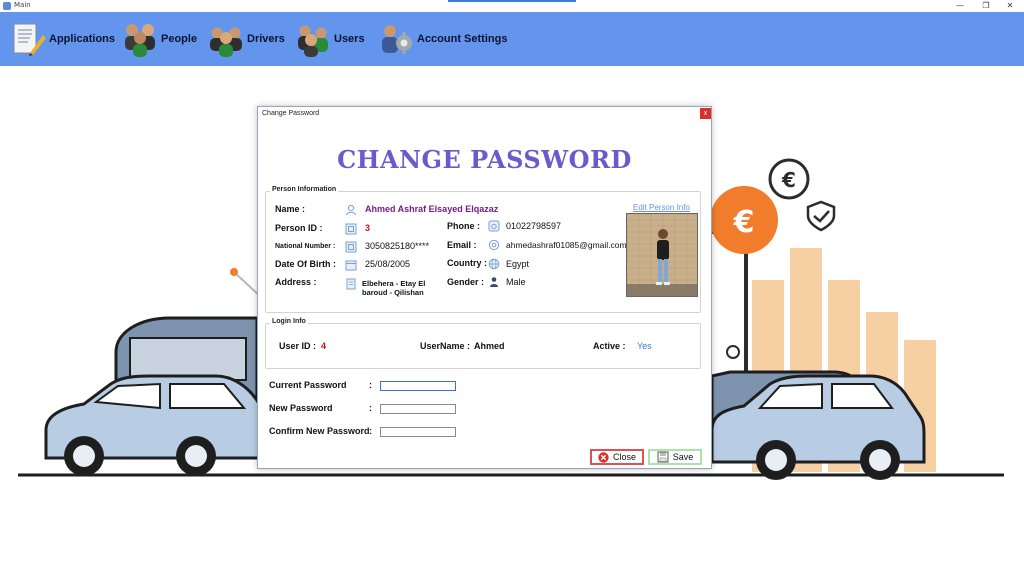 The height and width of the screenshot is (576, 1024). Describe the element at coordinates (266, 39) in the screenshot. I see `toolbar-label-drivers: Drivers` at that location.